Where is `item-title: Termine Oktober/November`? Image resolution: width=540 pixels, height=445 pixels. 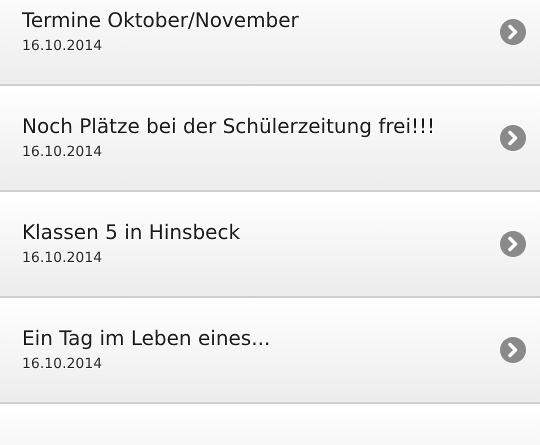 item-title: Termine Oktober/November is located at coordinates (161, 20).